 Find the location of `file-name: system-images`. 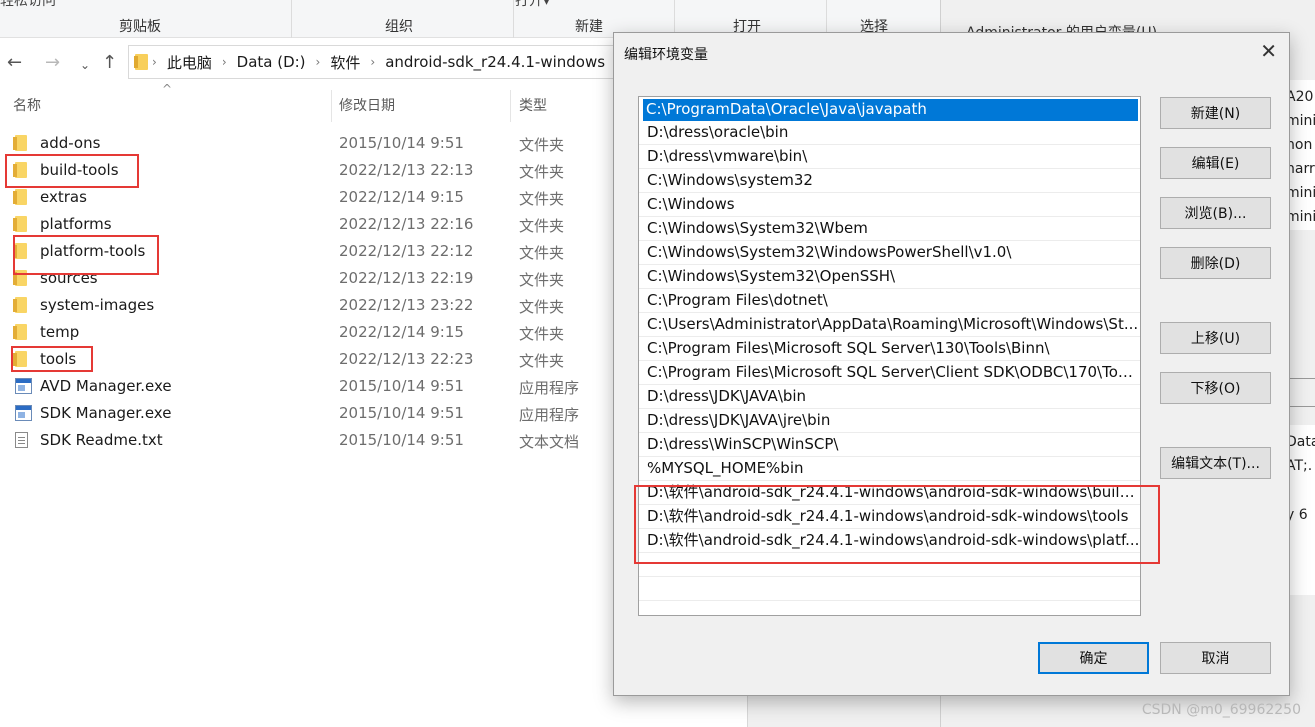

file-name: system-images is located at coordinates (97, 305).